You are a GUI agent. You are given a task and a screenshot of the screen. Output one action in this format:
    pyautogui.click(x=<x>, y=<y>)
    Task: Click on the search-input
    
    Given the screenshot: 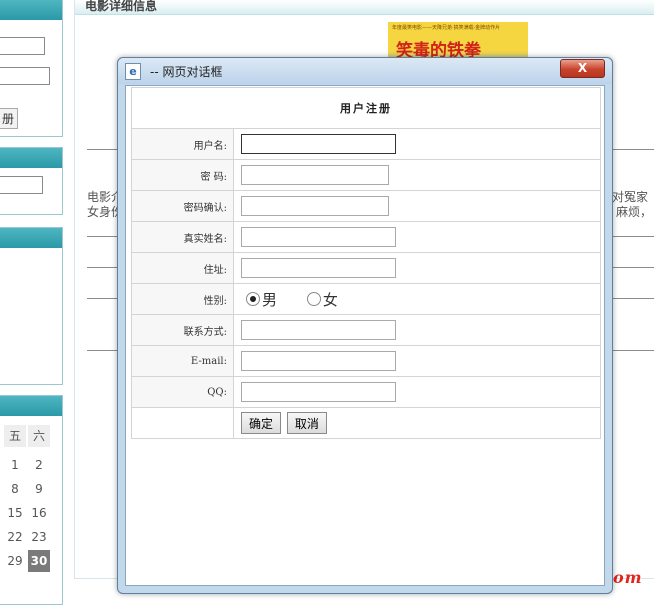 What is the action you would take?
    pyautogui.click(x=21, y=185)
    